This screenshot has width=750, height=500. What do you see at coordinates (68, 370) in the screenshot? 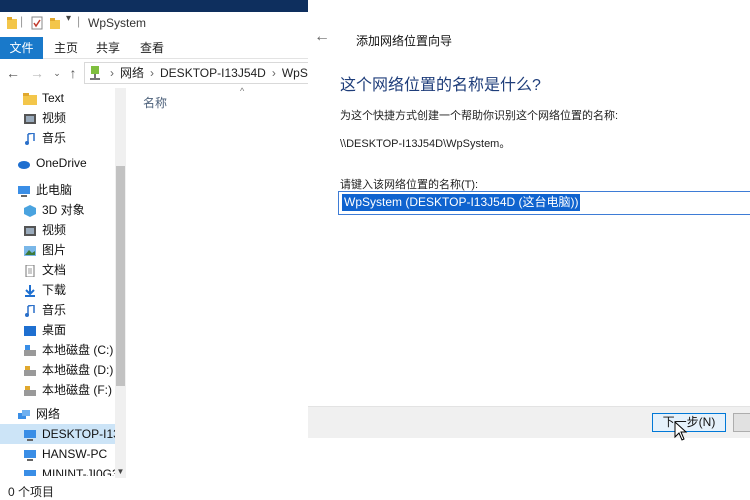
I see `tree-item-drive-d: 本地磁盘 (D:)` at bounding box center [68, 370].